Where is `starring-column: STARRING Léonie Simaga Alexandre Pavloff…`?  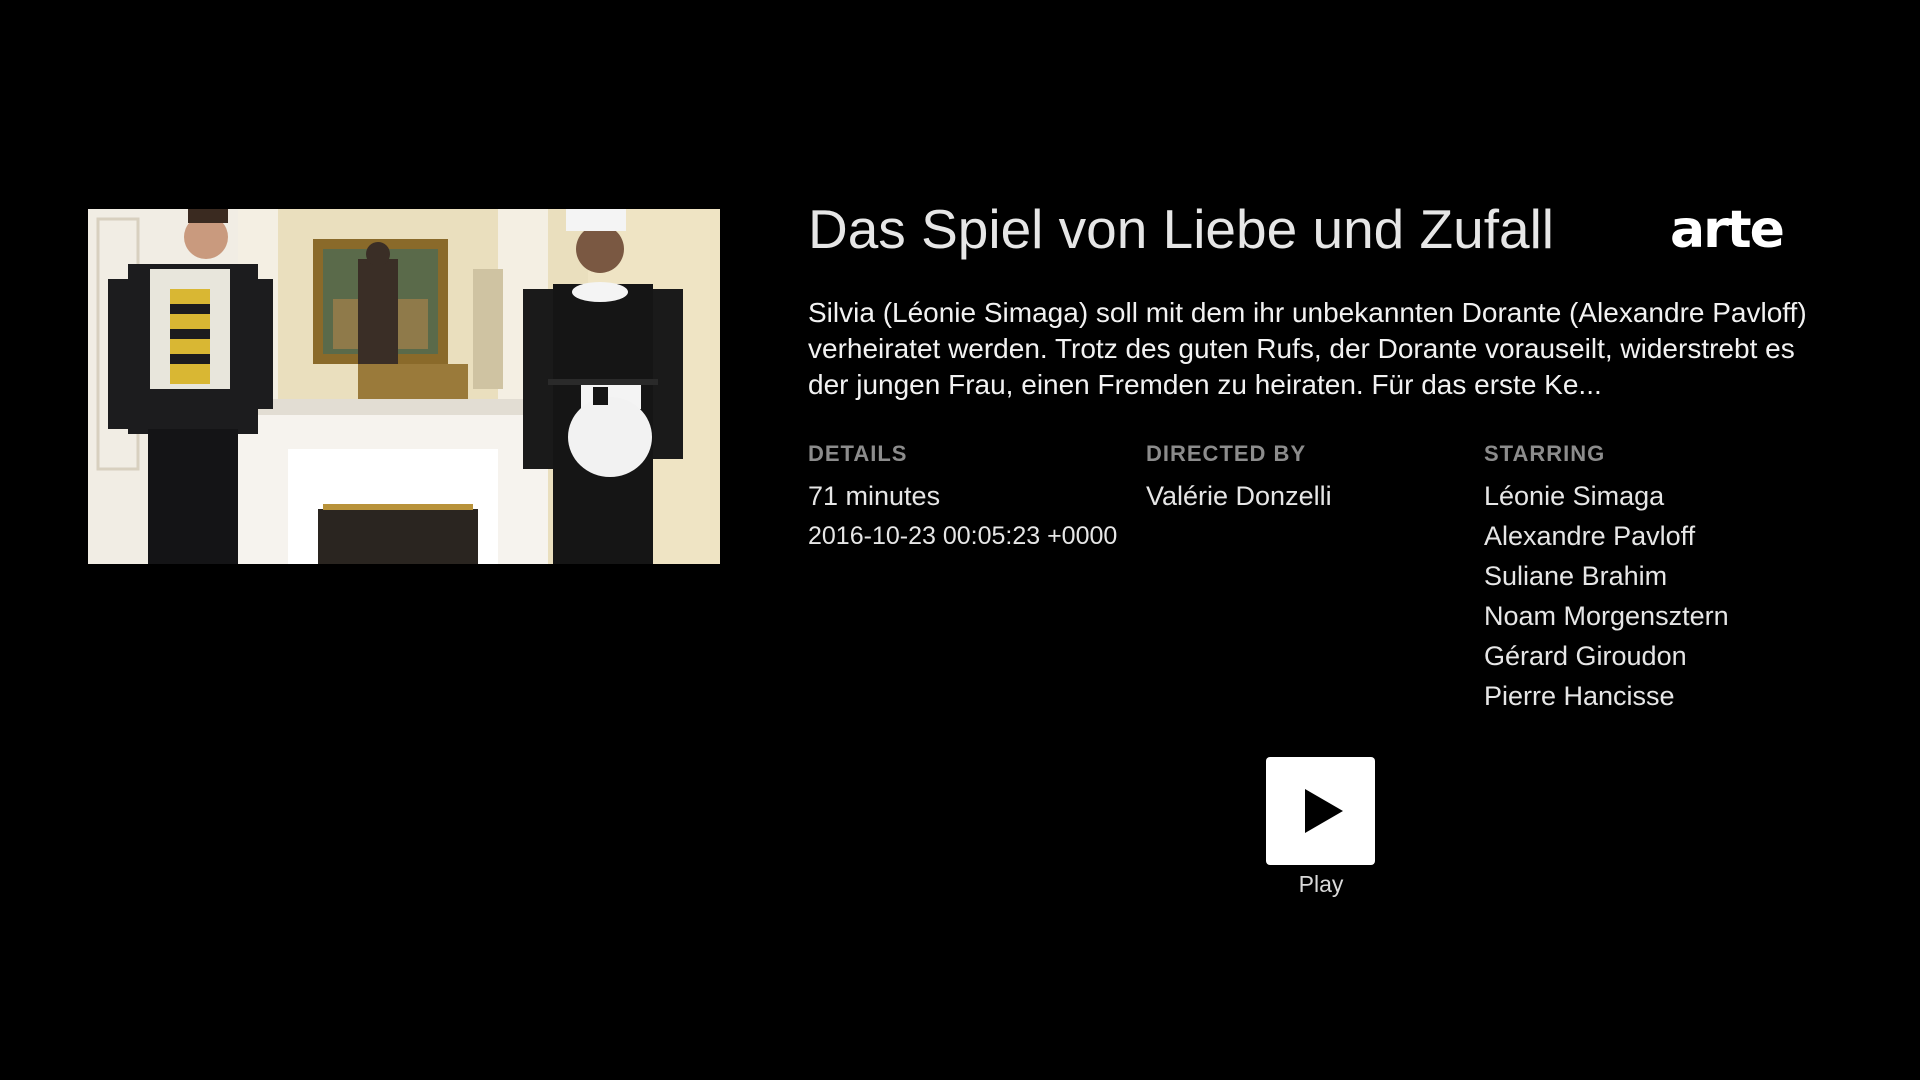
starring-column: STARRING Léonie Simaga Alexandre Pavloff… is located at coordinates (1674, 578).